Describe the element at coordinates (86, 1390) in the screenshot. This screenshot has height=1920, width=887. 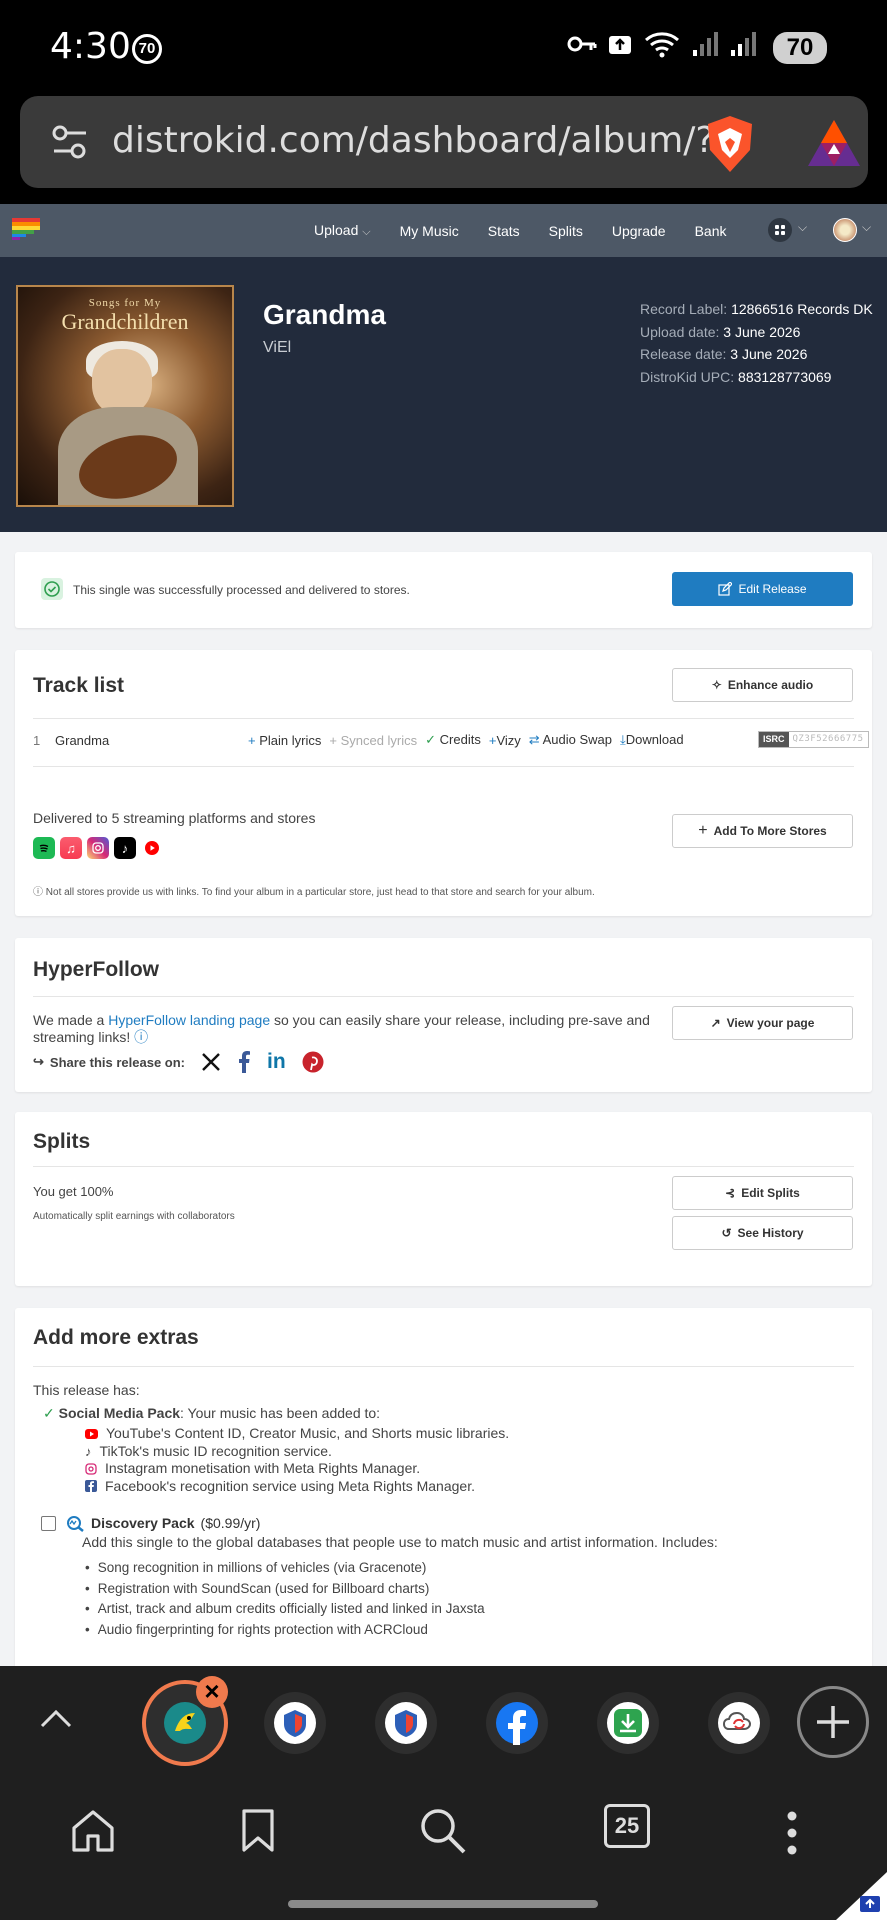
I see `extras-has-label: This release has:` at that location.